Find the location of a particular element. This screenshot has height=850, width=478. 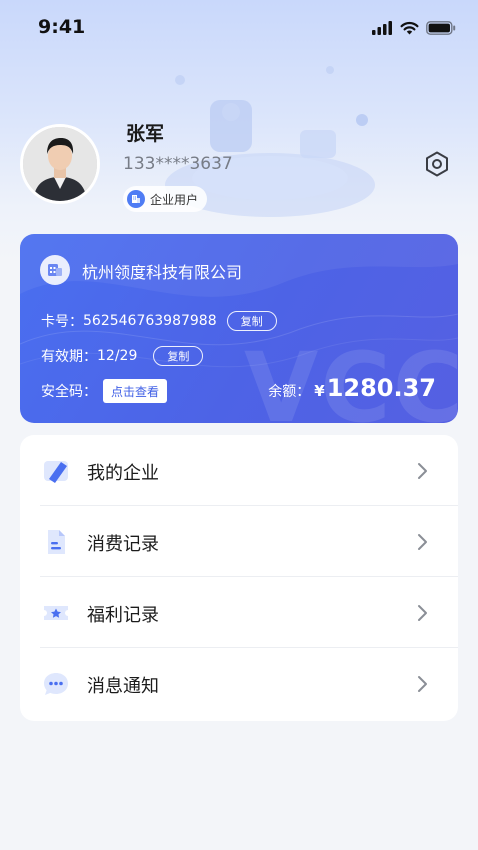

avatar-image is located at coordinates (60, 164).